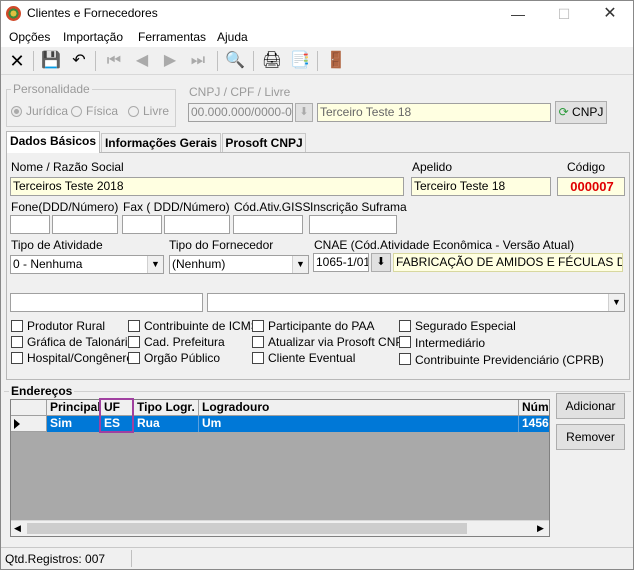 The width and height of the screenshot is (634, 570). Describe the element at coordinates (336, 61) in the screenshot. I see `exit-door-icon: 🚪` at that location.